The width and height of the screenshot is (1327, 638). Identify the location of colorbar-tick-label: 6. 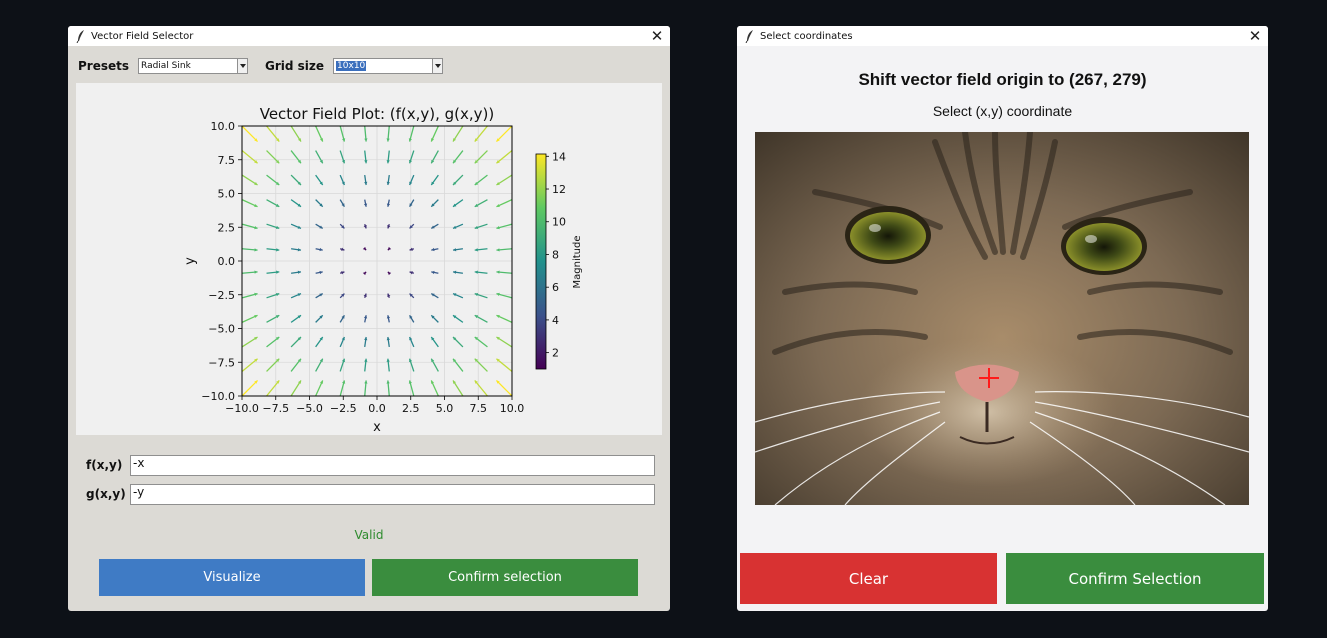
(555, 287).